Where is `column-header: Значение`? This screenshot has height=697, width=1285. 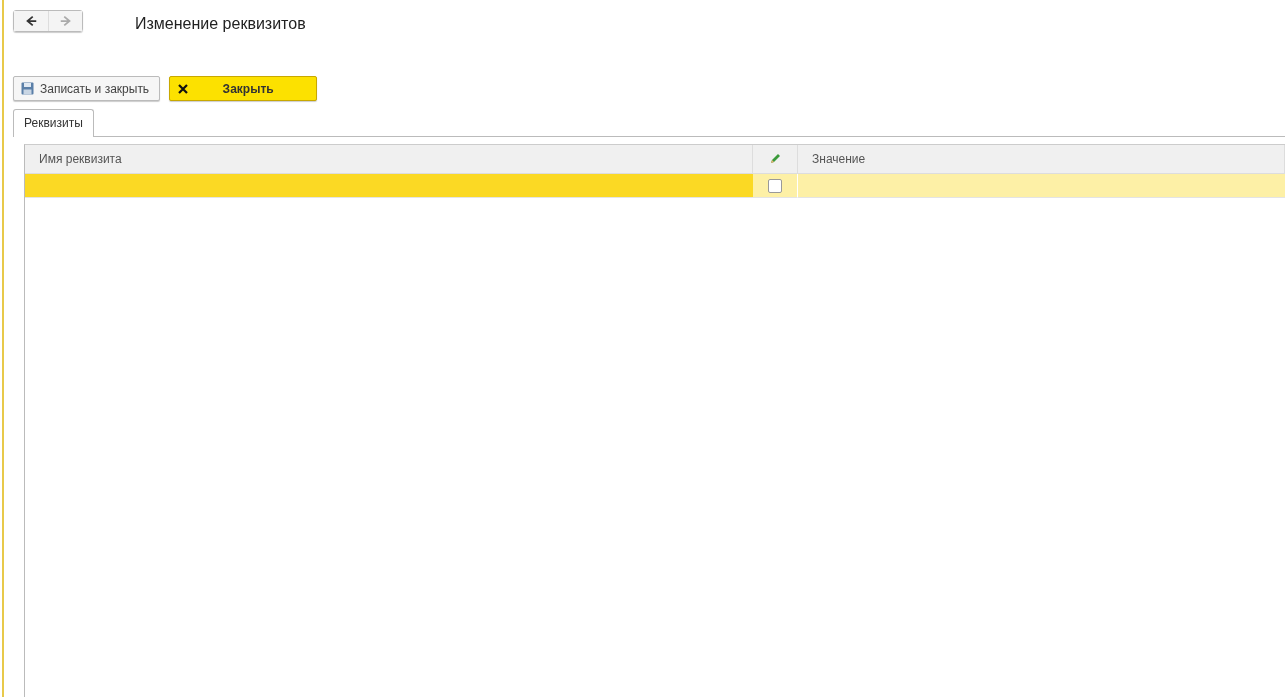
column-header: Значение is located at coordinates (1041, 159).